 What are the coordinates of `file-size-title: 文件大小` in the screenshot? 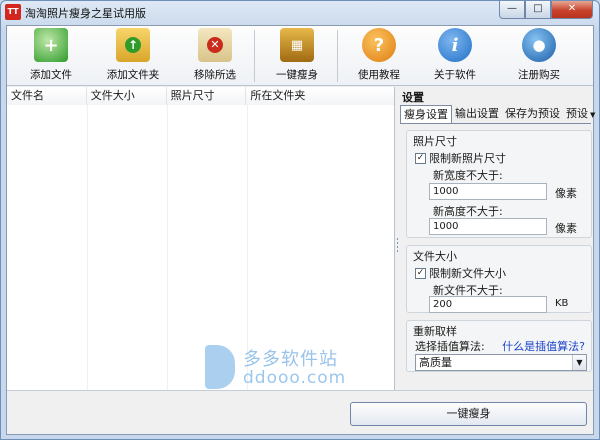 It's located at (435, 256).